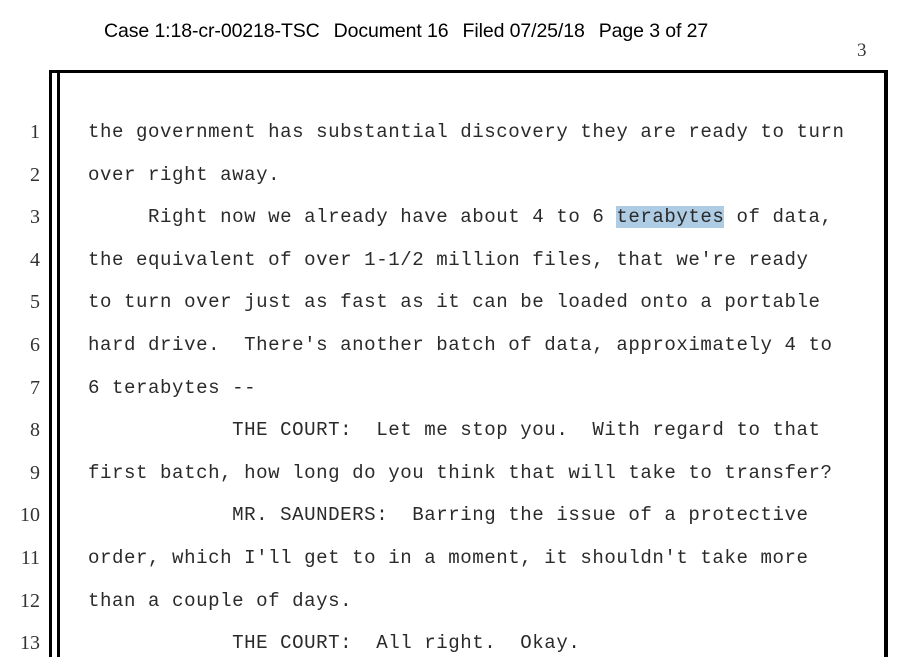  Describe the element at coordinates (778, 217) in the screenshot. I see `line-text-after-highlight: of data,` at that location.